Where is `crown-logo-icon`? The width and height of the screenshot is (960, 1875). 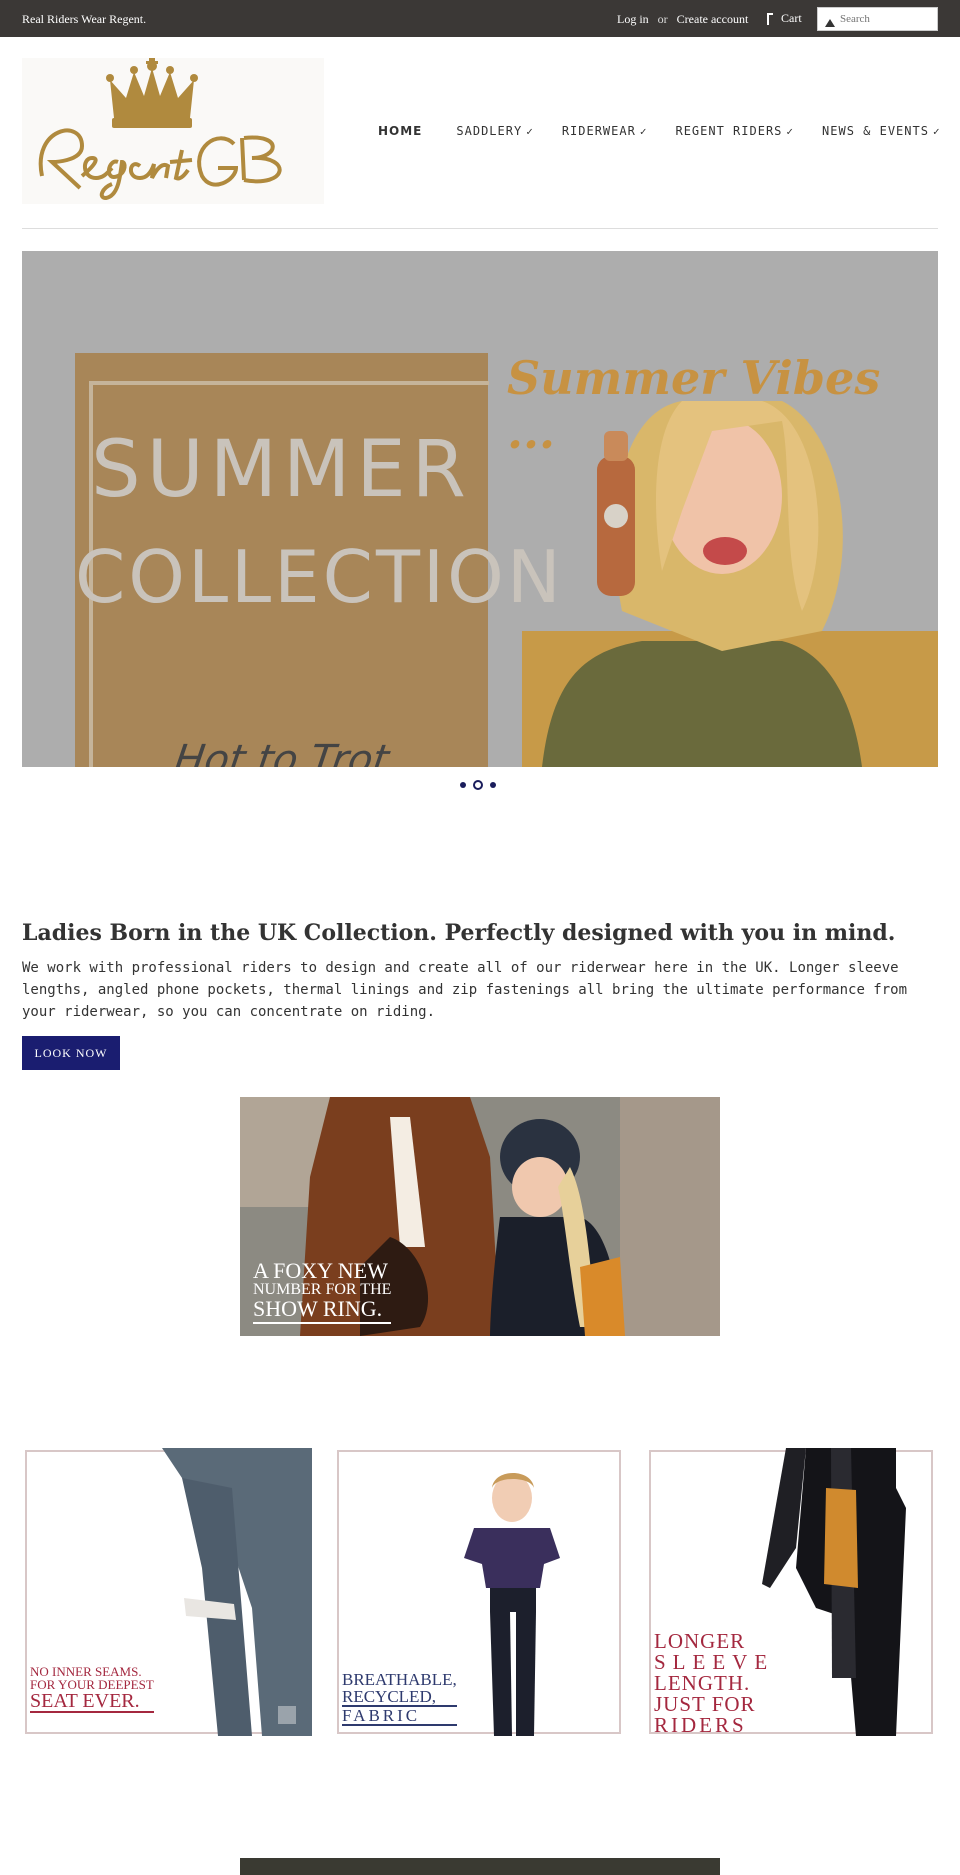
crown-logo-icon is located at coordinates (160, 129).